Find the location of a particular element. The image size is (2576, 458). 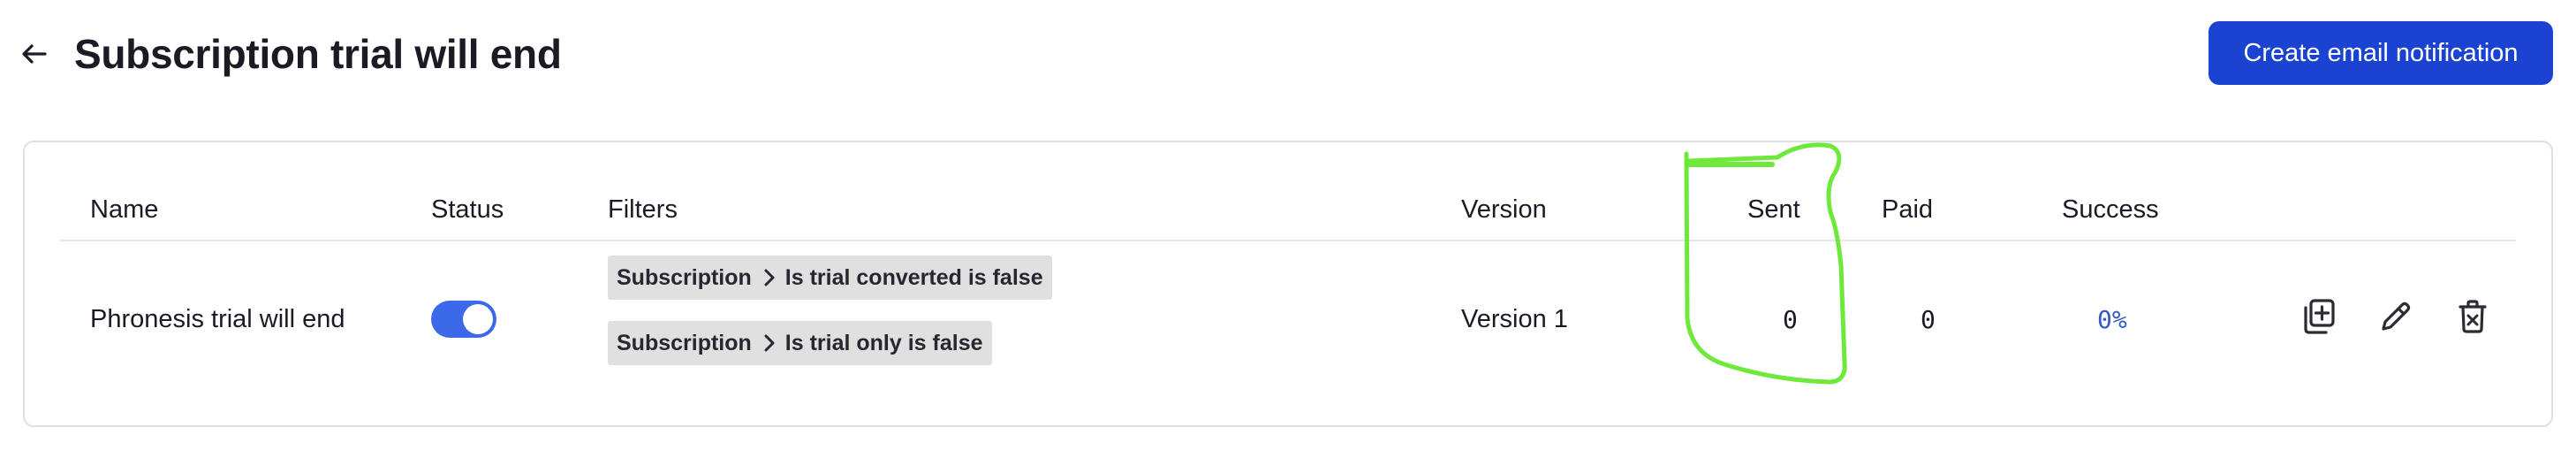

version-value: Version 1 is located at coordinates (1515, 319).